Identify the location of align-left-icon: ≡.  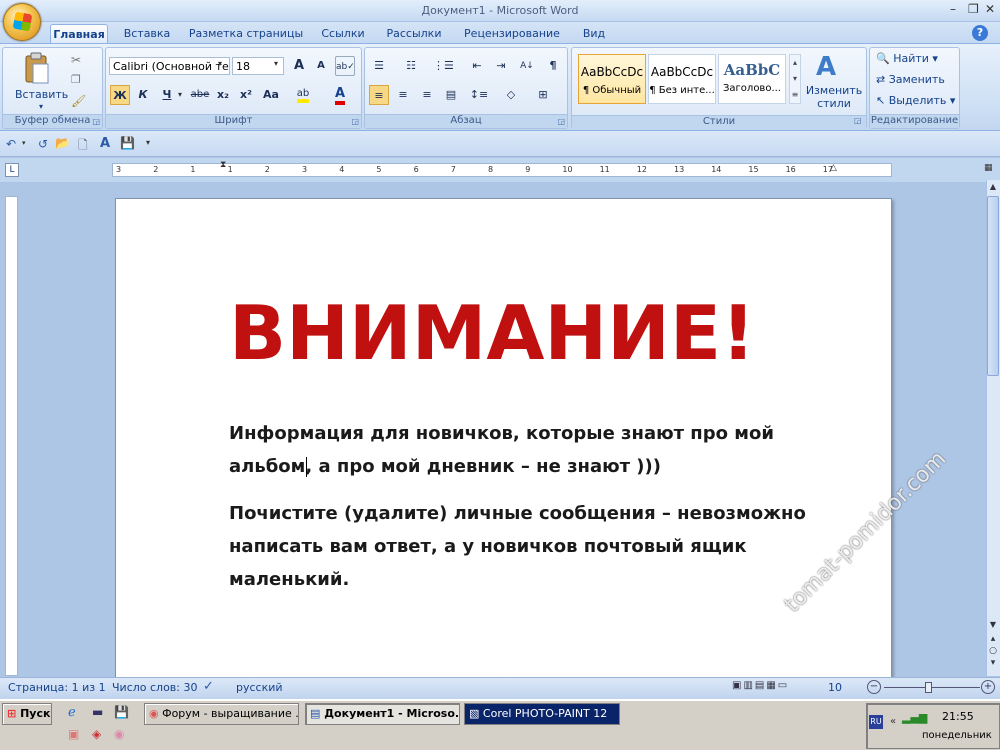
(379, 95).